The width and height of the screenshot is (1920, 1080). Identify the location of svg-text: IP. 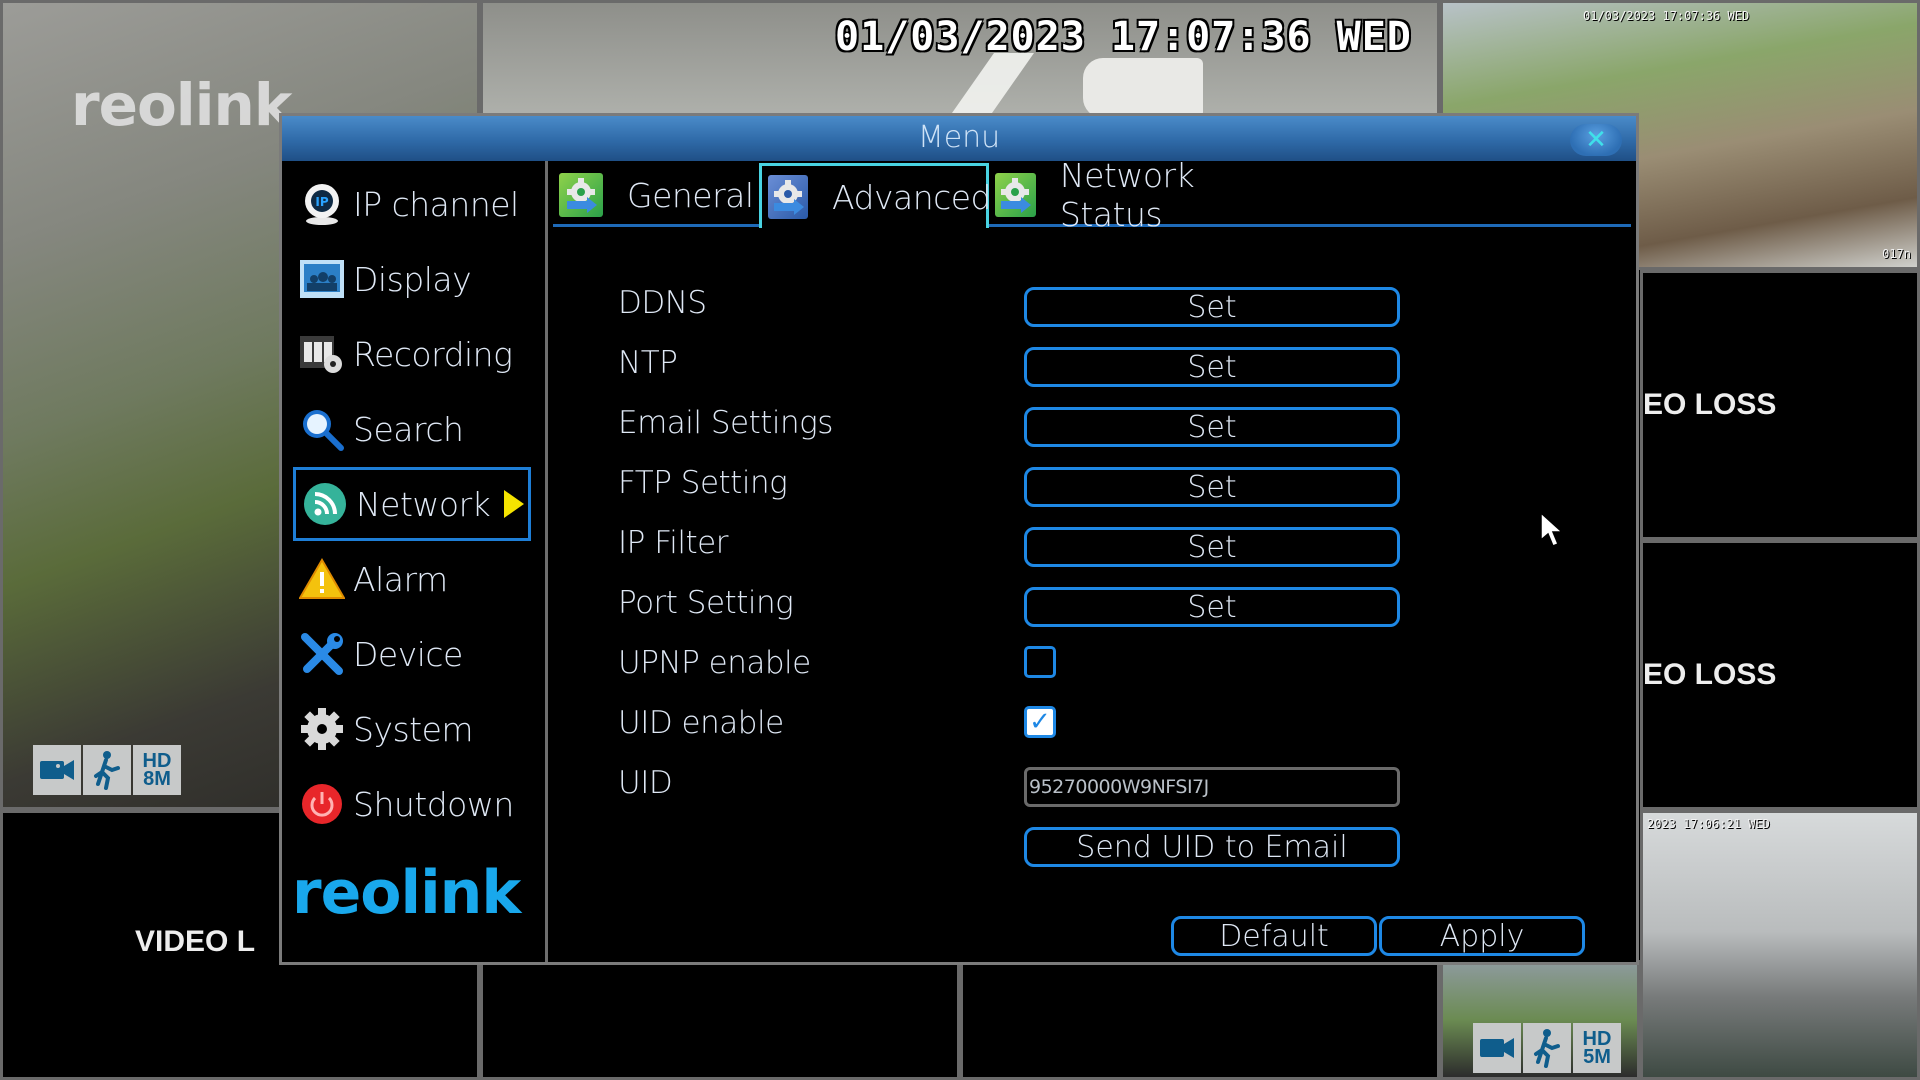
(321, 202).